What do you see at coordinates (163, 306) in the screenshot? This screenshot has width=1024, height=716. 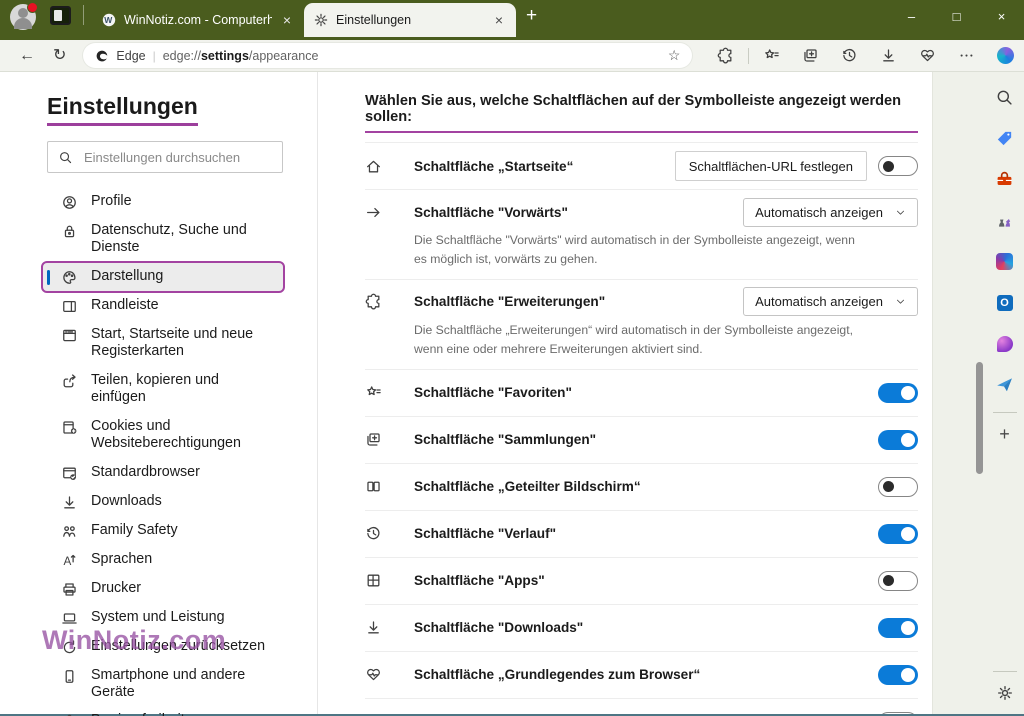 I see `sidebar-item-randleiste: Randleiste` at bounding box center [163, 306].